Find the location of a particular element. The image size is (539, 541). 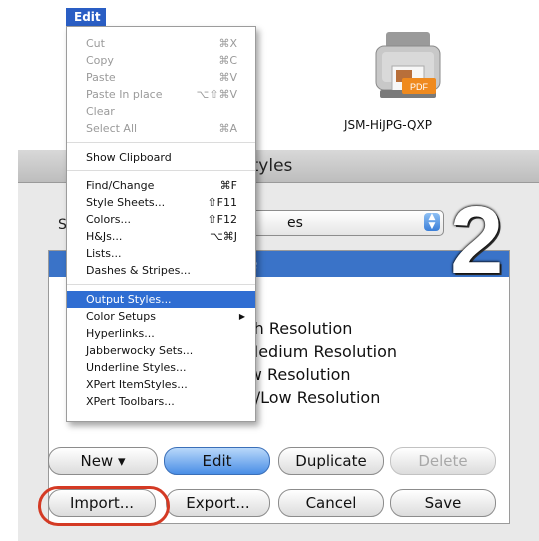

menu-item-hjs: H&Js... ⌥⌘J is located at coordinates (161, 236).